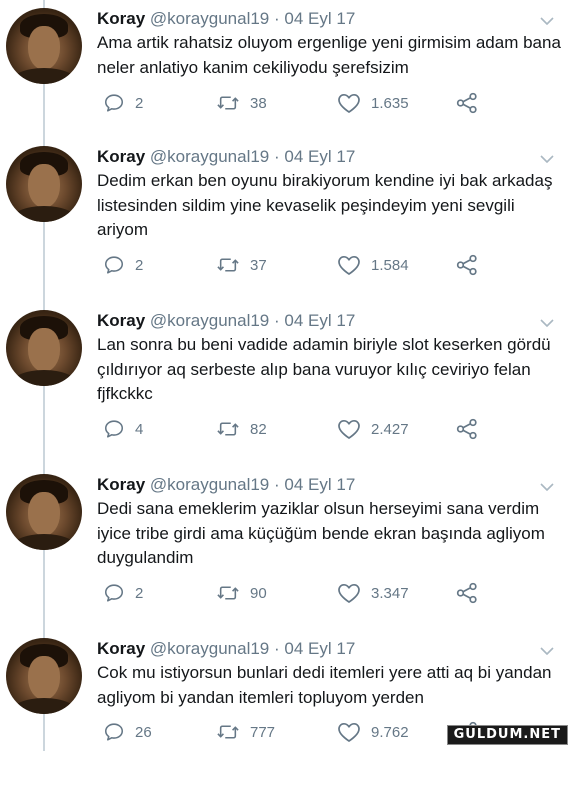 This screenshot has height=802, width=574. What do you see at coordinates (263, 732) in the screenshot?
I see `retweet-count: 777` at bounding box center [263, 732].